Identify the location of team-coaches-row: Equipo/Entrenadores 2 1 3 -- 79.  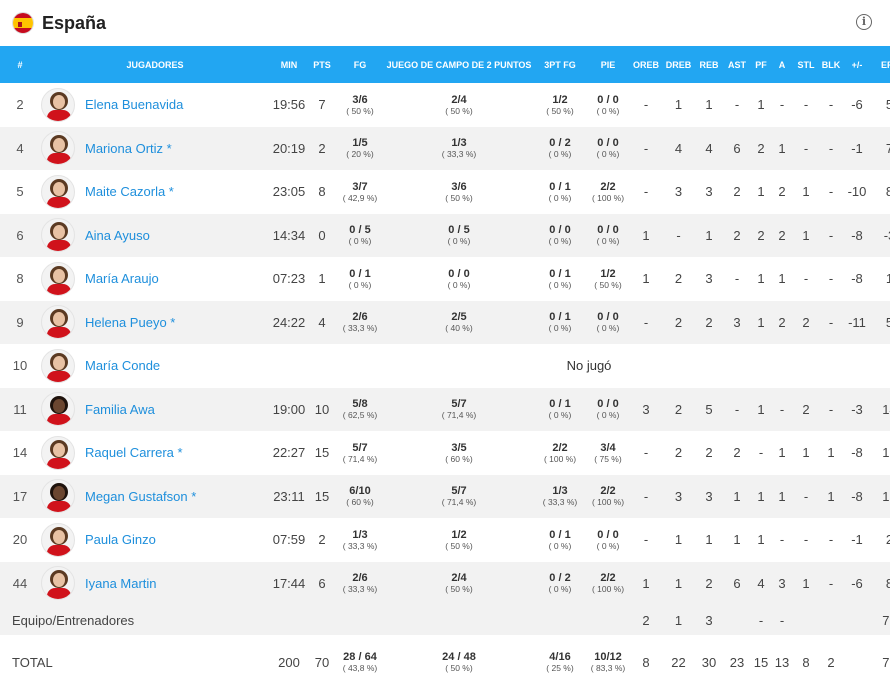
(445, 620).